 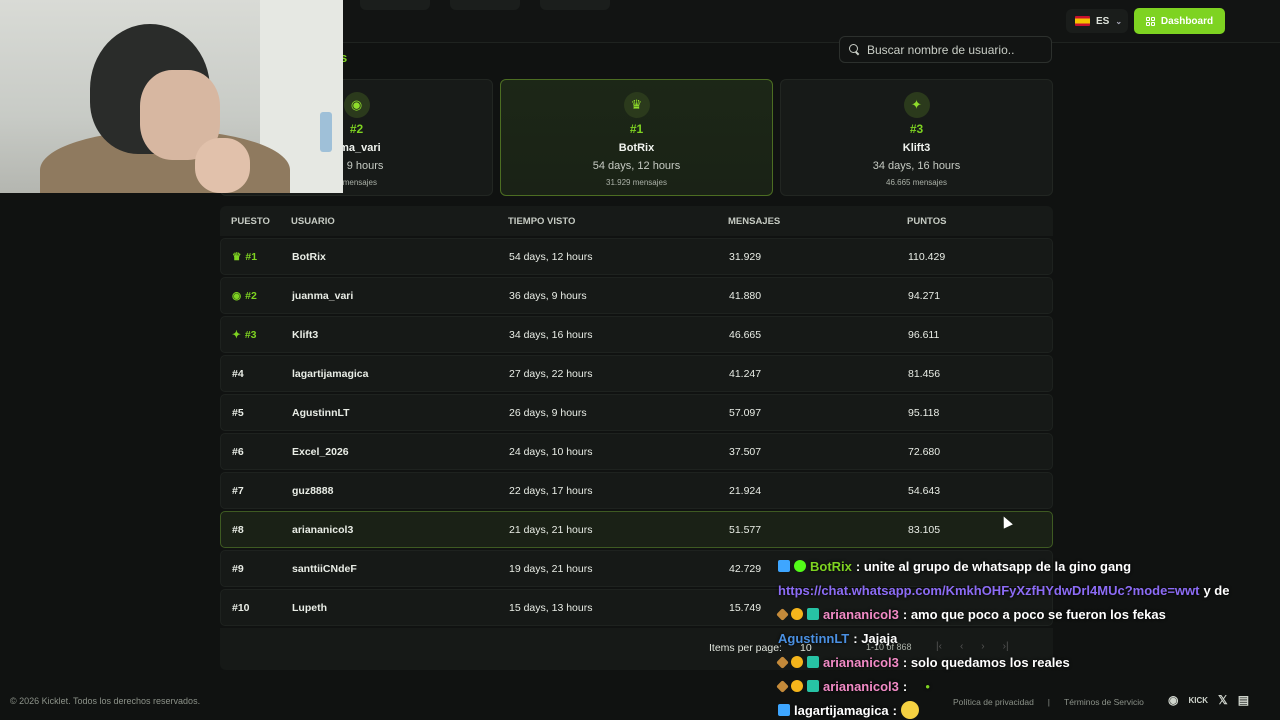 What do you see at coordinates (238, 568) in the screenshot?
I see `row-rank: #9` at bounding box center [238, 568].